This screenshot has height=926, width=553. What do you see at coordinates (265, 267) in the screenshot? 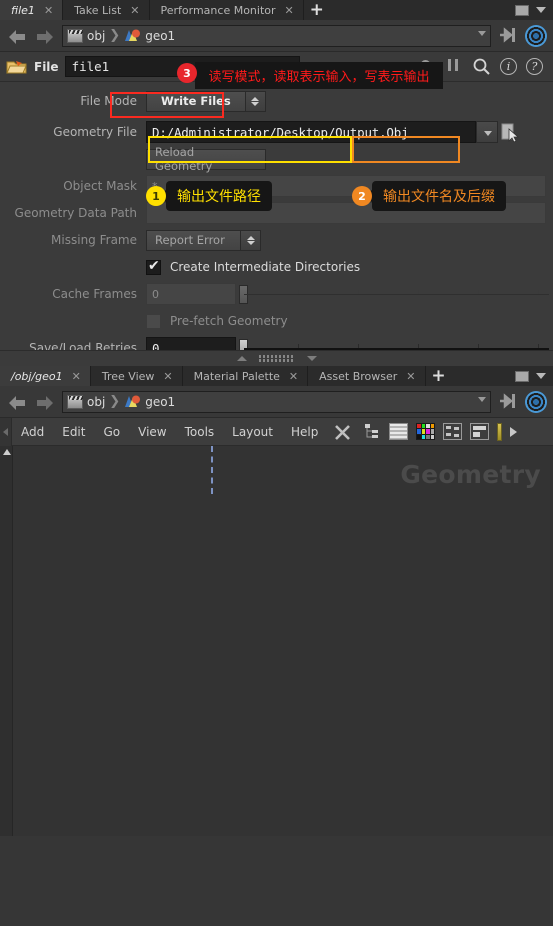
I see `create-intermediate-label: Create Intermediate Directories` at bounding box center [265, 267].